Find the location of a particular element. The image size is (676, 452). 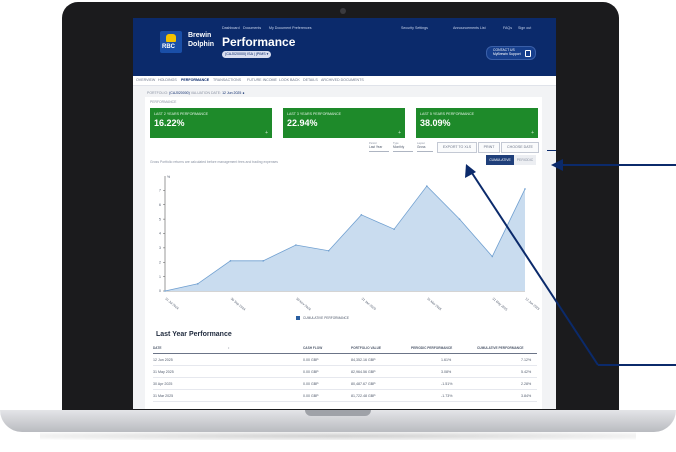

arrow-to-export is located at coordinates (570, 265).